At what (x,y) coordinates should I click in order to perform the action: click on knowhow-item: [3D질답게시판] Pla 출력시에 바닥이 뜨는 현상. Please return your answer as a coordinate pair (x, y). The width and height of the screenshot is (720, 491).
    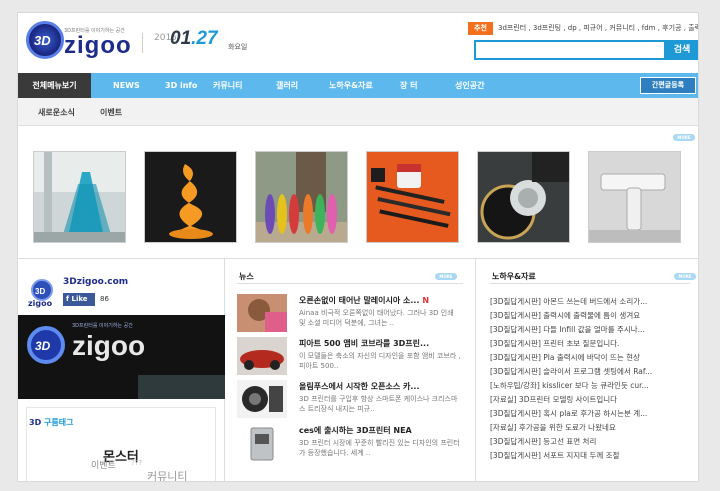
    Looking at the image, I should click on (565, 357).